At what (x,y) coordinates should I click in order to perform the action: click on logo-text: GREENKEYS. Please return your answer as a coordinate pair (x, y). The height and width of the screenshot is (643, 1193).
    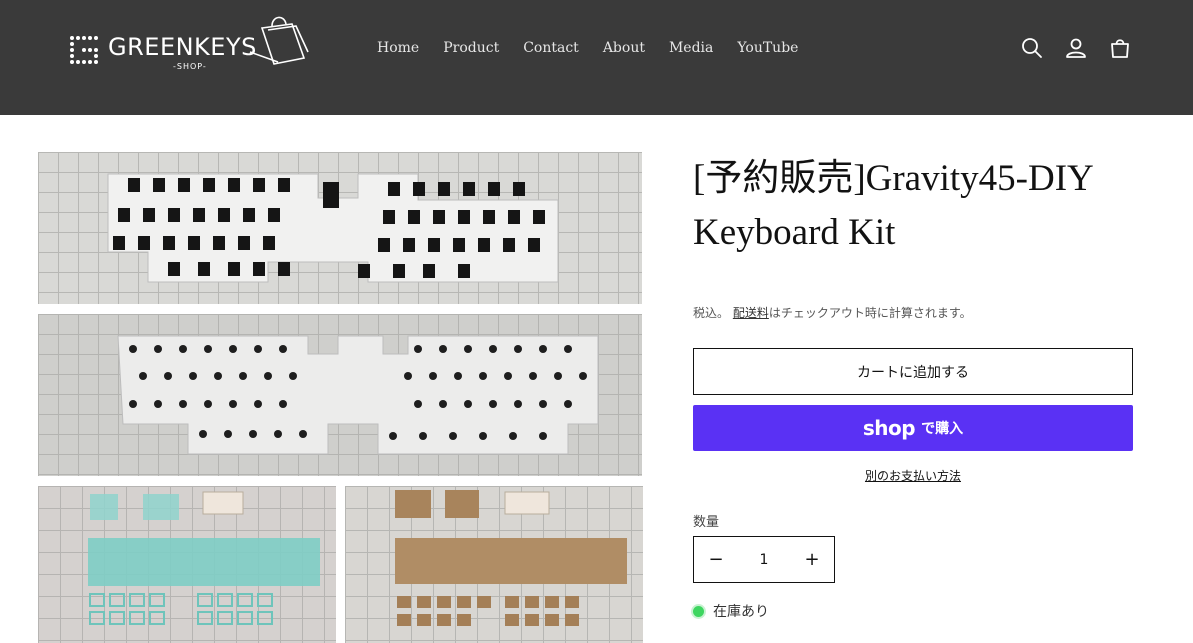
    Looking at the image, I should click on (182, 47).